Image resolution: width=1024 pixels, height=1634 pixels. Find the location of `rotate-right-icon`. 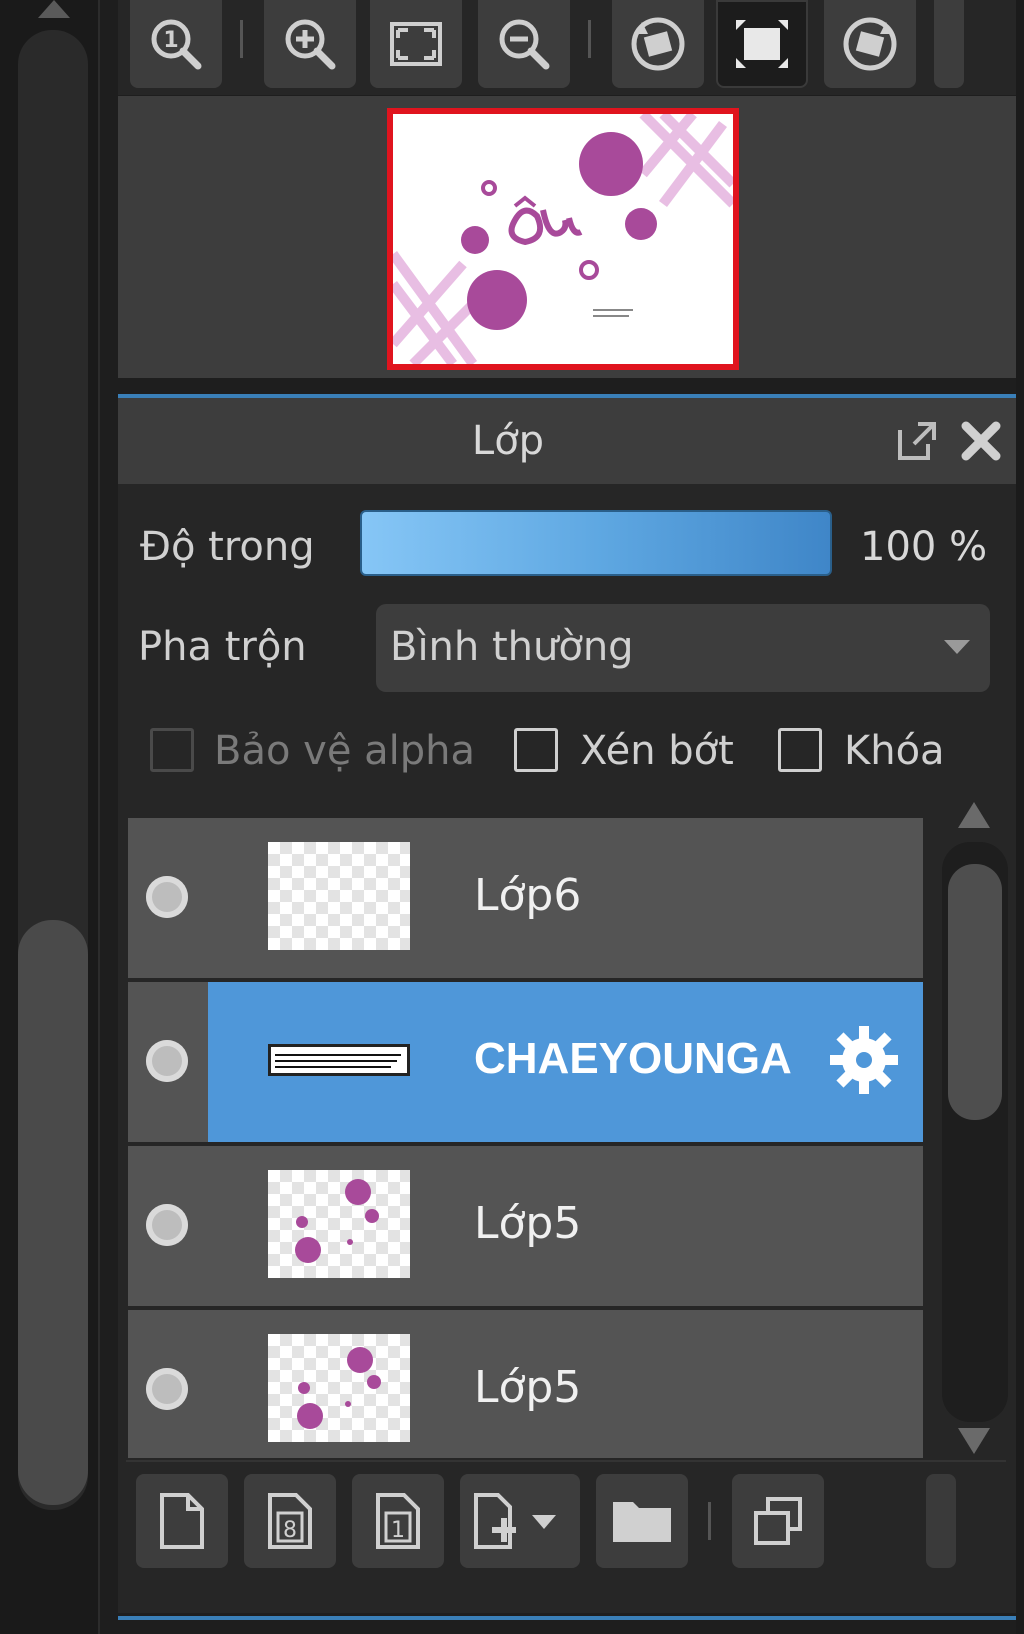

rotate-right-icon is located at coordinates (870, 44).